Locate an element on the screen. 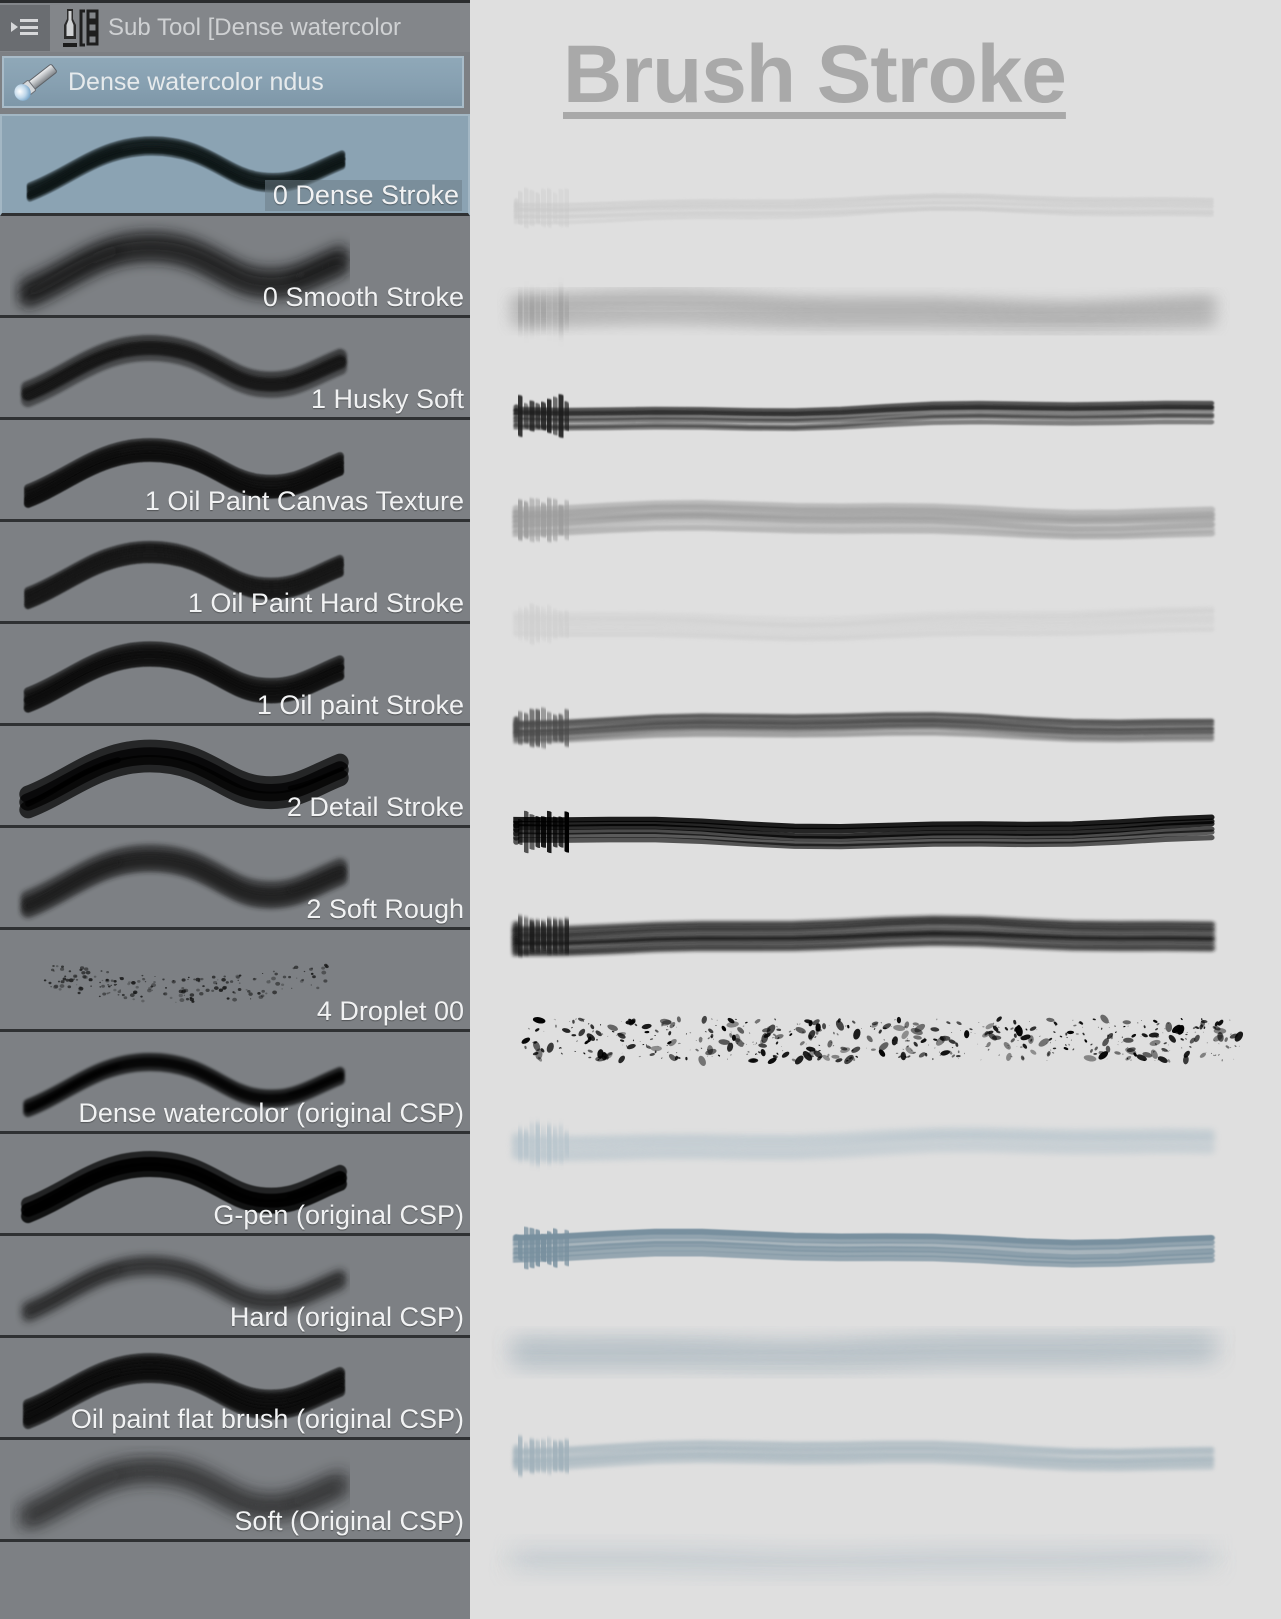 The width and height of the screenshot is (1281, 1619). brush-list-item: 1 Husky Soft is located at coordinates (235, 369).